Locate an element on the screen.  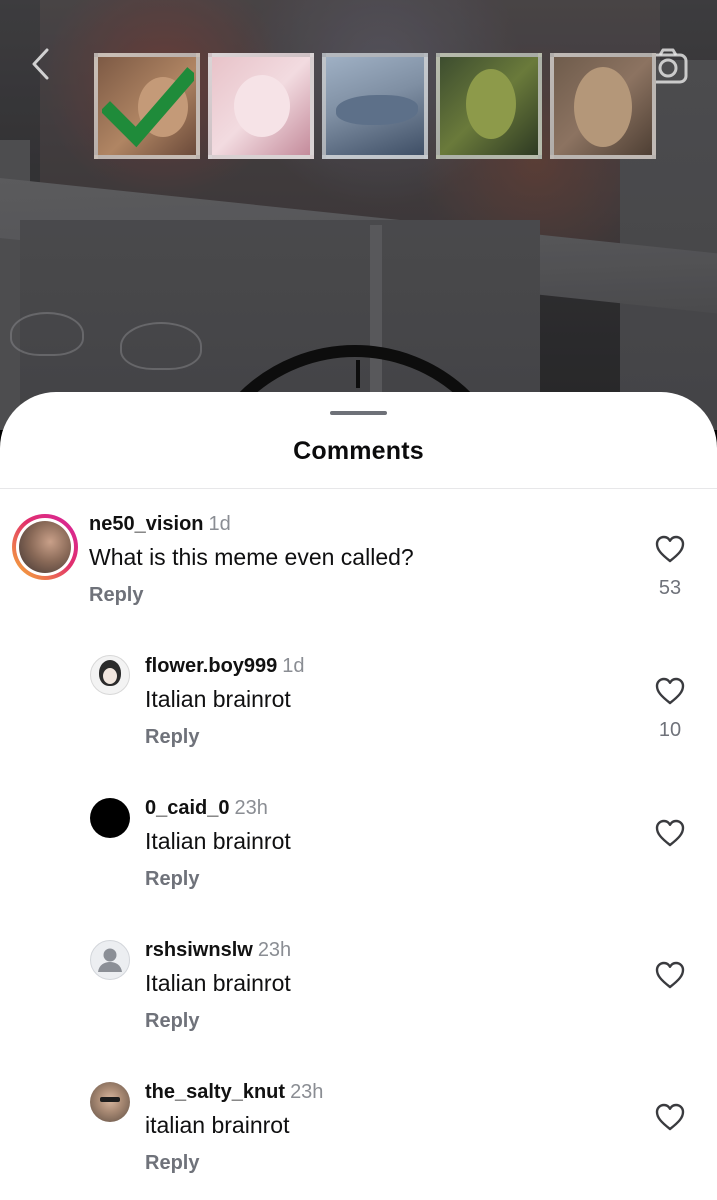
username: ne50_vision is located at coordinates (146, 524).